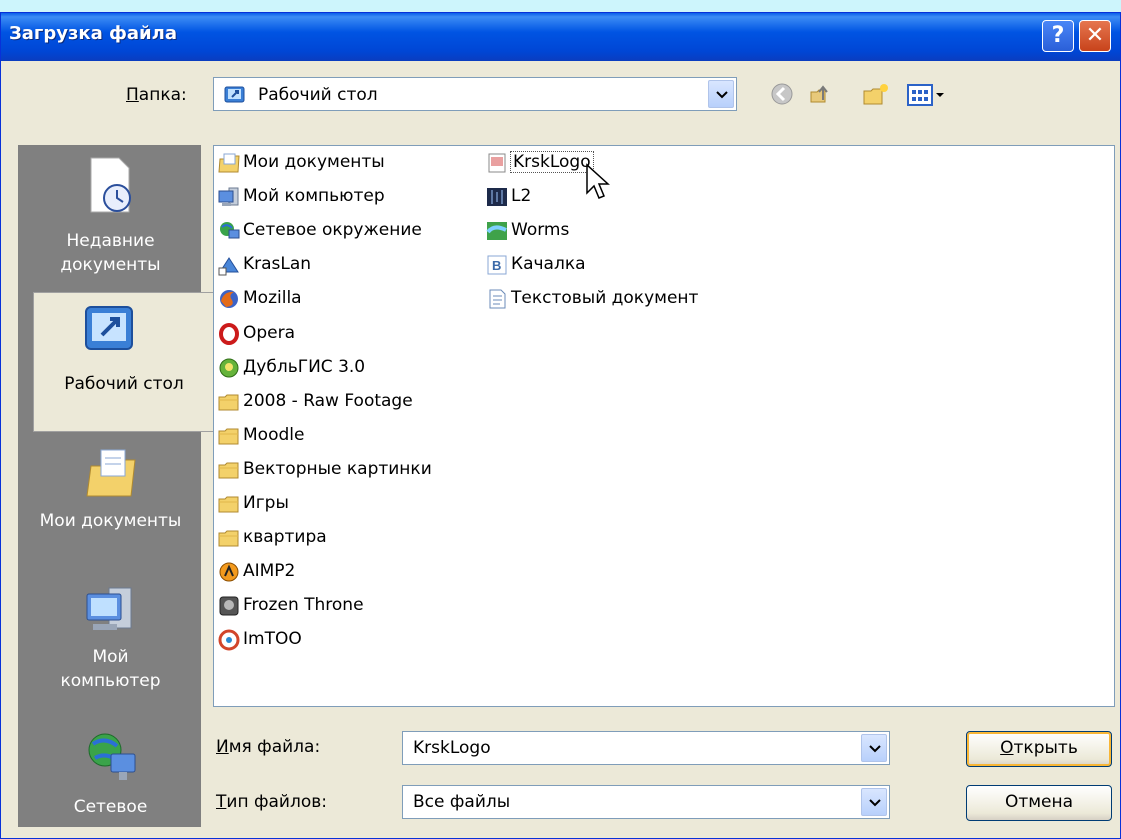 Image resolution: width=1121 pixels, height=839 pixels. What do you see at coordinates (1058, 36) in the screenshot?
I see `help-button: ?` at bounding box center [1058, 36].